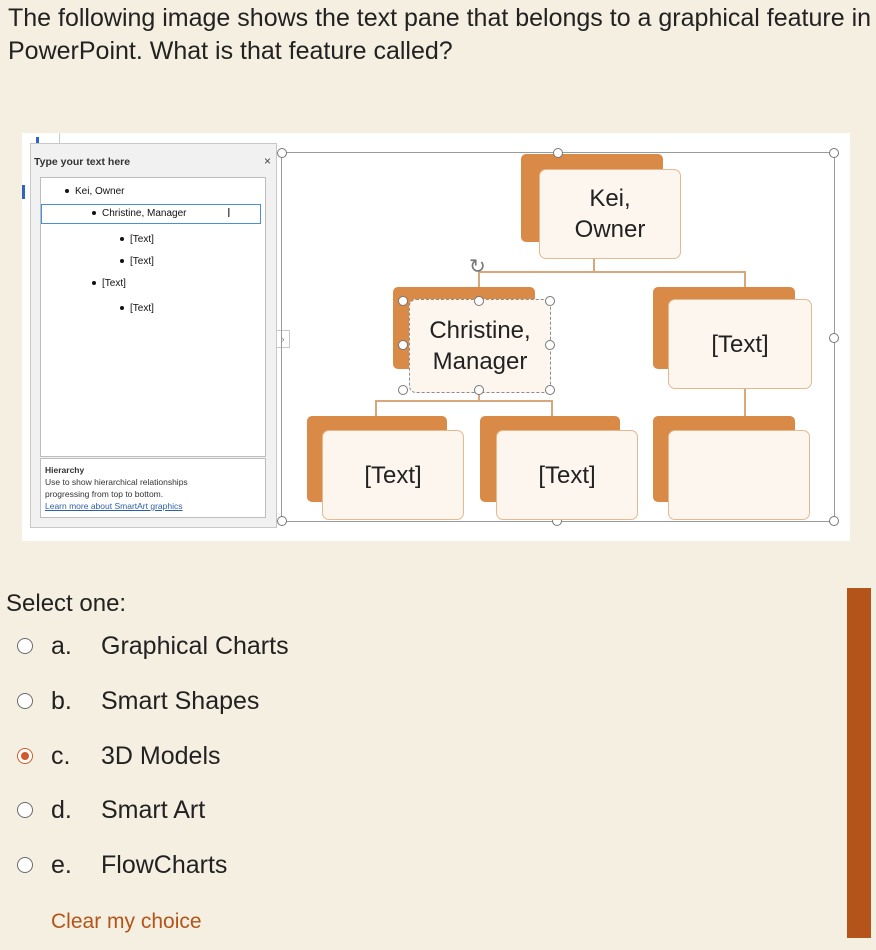 The image size is (876, 950). What do you see at coordinates (229, 212) in the screenshot?
I see `text-cursor-icon: I` at bounding box center [229, 212].